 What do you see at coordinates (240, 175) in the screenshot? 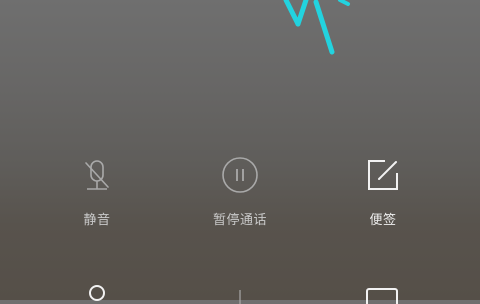
I see `pause-icon` at bounding box center [240, 175].